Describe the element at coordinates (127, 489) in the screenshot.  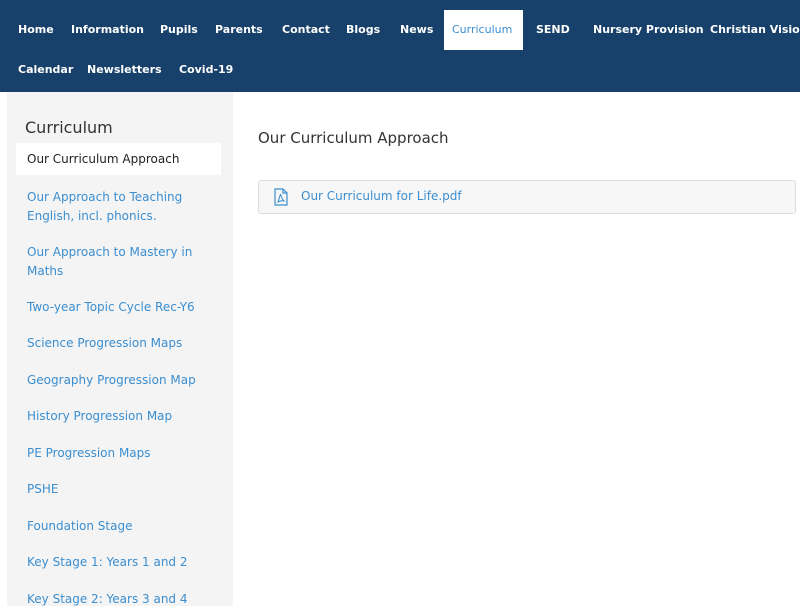
I see `sidebar-item-pshe: PSHE` at that location.